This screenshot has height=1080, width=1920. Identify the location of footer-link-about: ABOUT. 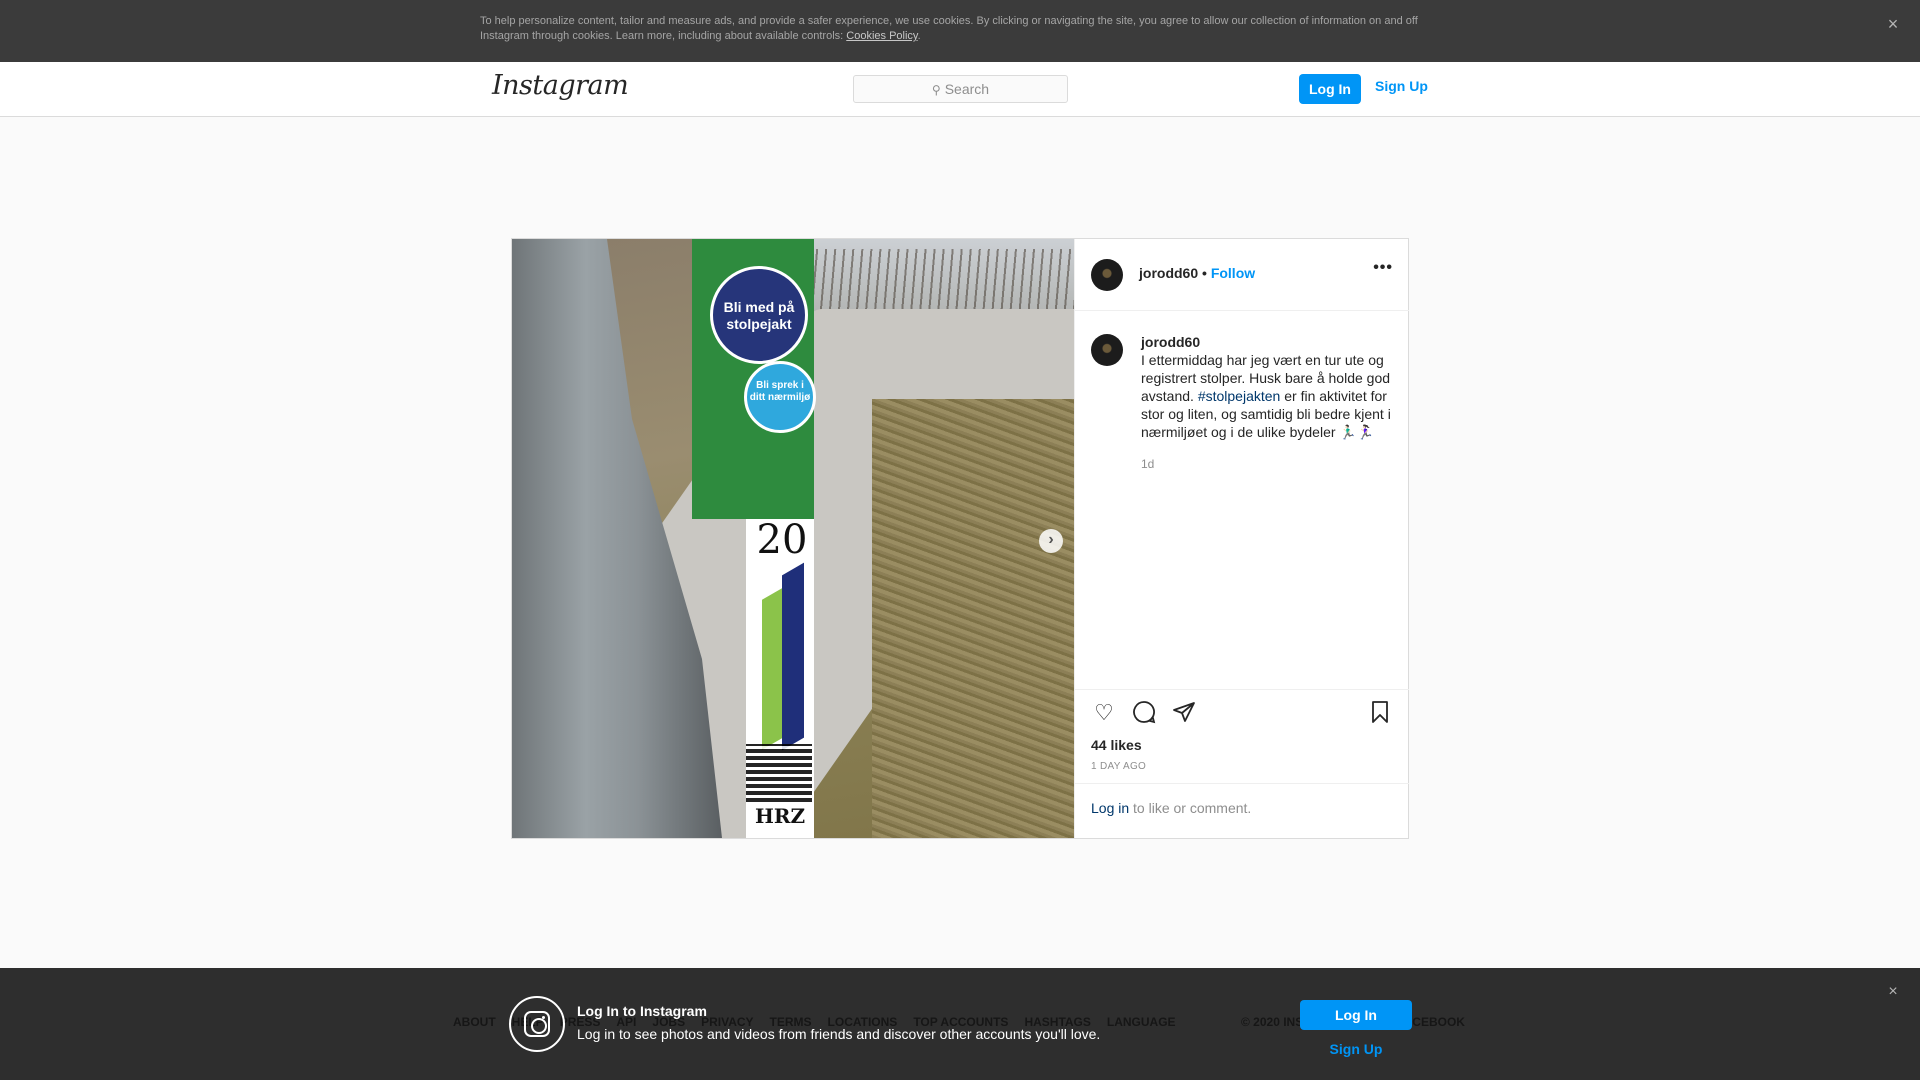
(474, 1022).